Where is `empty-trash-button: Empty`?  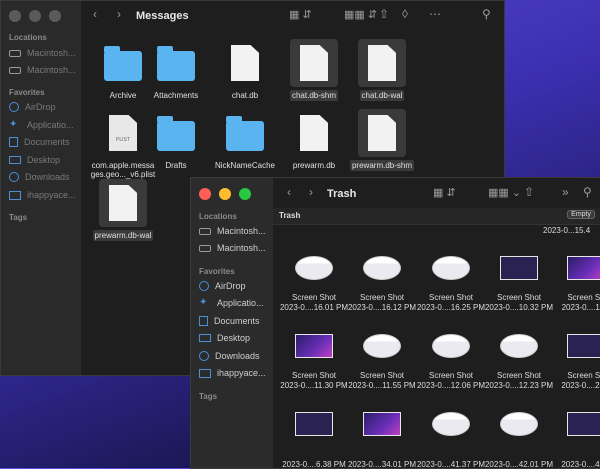 empty-trash-button: Empty is located at coordinates (581, 214).